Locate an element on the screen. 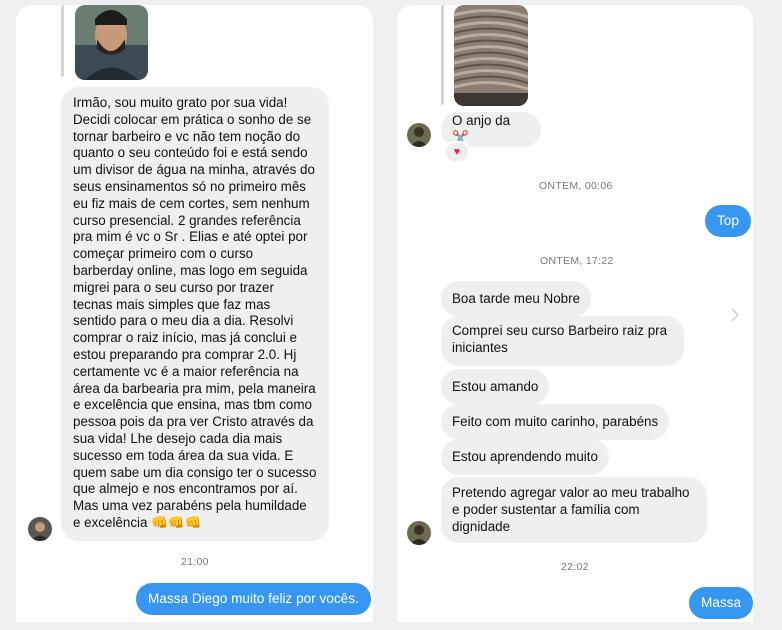  heart-icon: ♥ is located at coordinates (457, 152).